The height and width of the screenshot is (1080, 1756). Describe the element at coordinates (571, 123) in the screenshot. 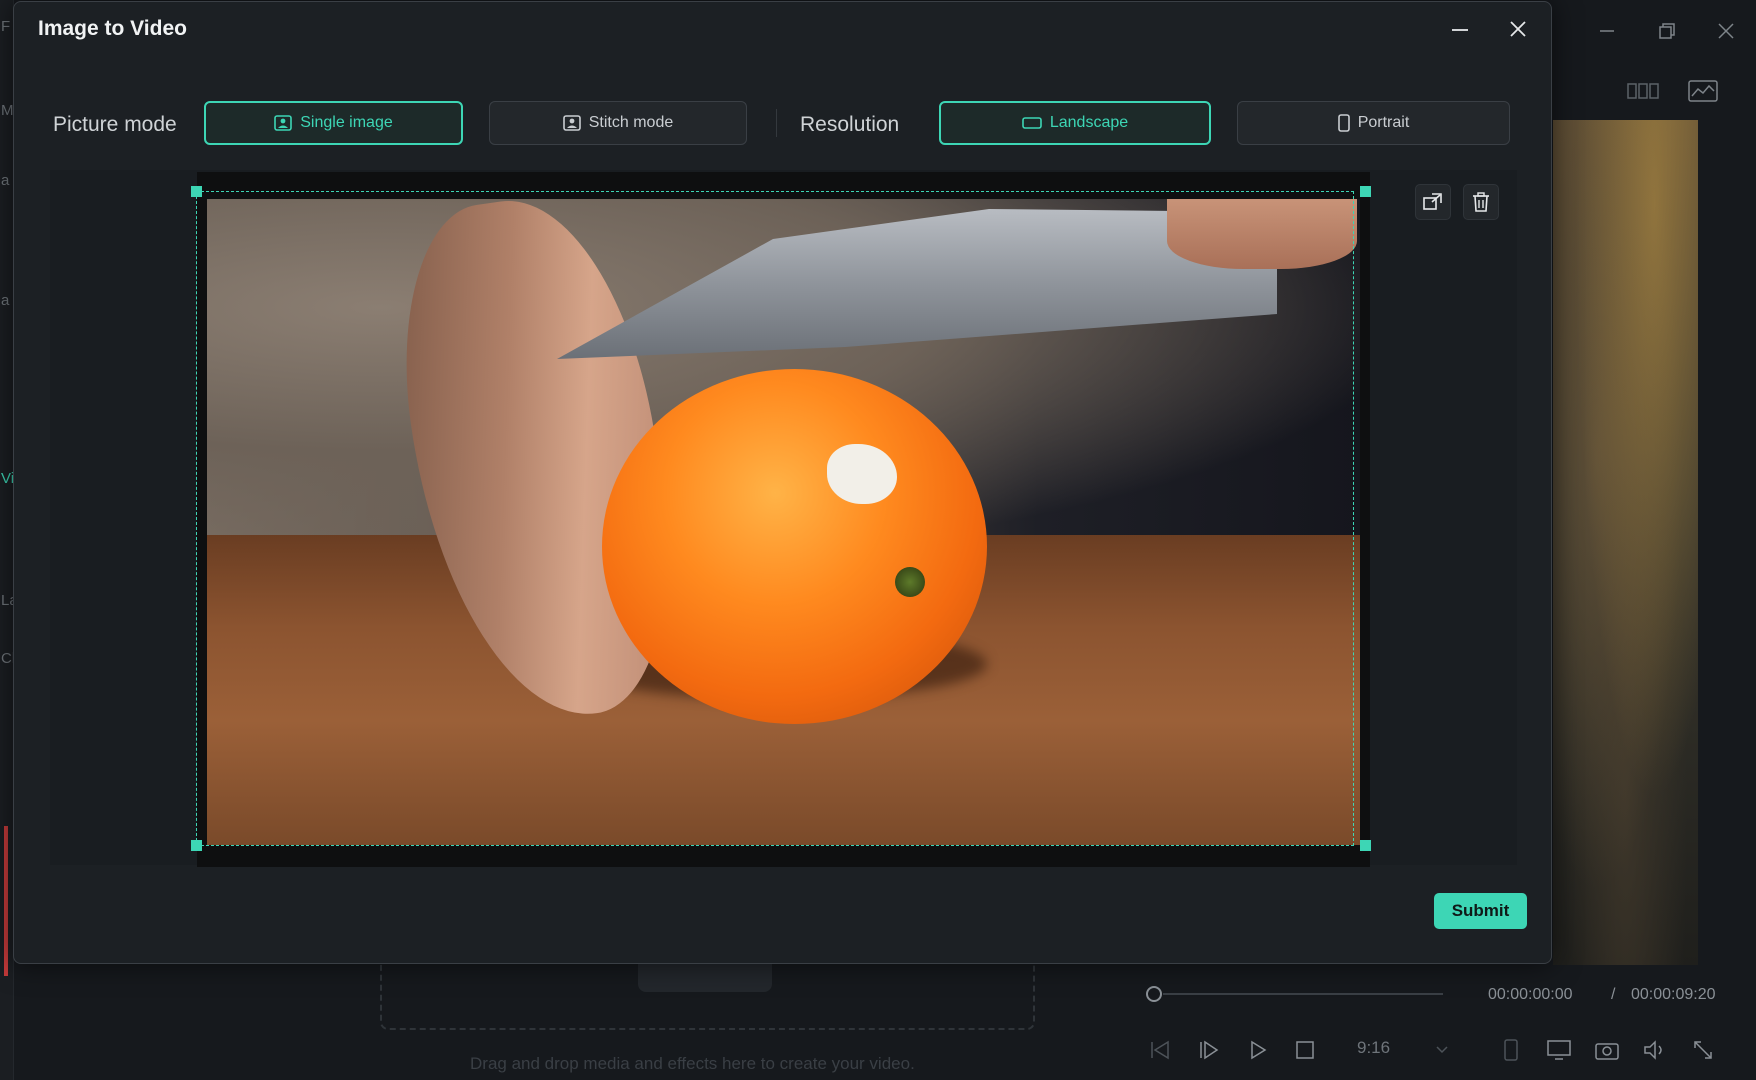

I see `stitch-image-icon` at that location.